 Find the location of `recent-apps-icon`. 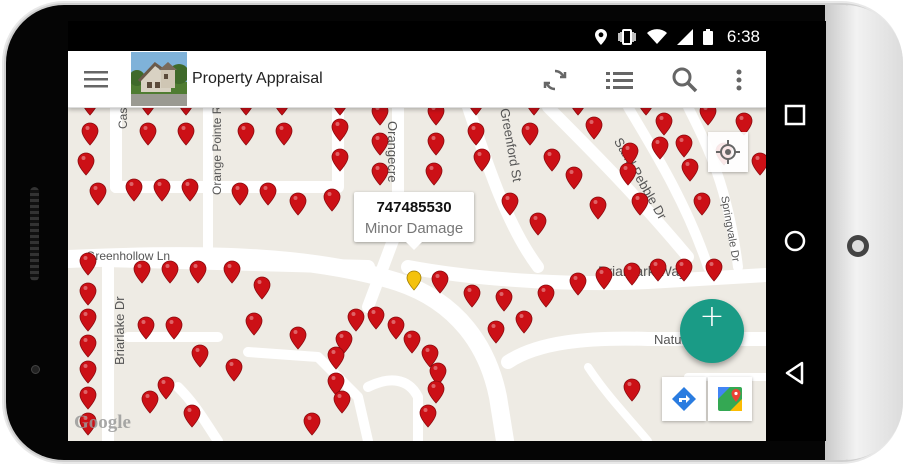

recent-apps-icon is located at coordinates (795, 115).